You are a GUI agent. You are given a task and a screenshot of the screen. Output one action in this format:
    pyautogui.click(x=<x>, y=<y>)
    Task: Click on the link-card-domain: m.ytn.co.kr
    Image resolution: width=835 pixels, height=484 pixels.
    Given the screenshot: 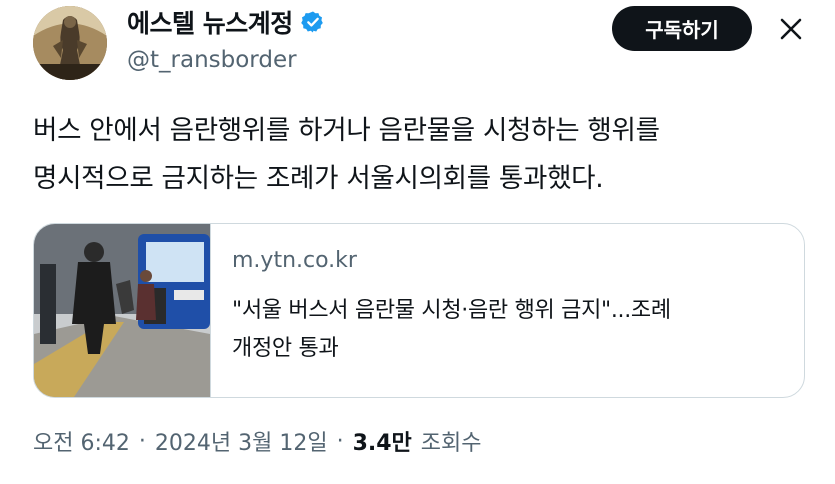 What is the action you would take?
    pyautogui.click(x=294, y=260)
    